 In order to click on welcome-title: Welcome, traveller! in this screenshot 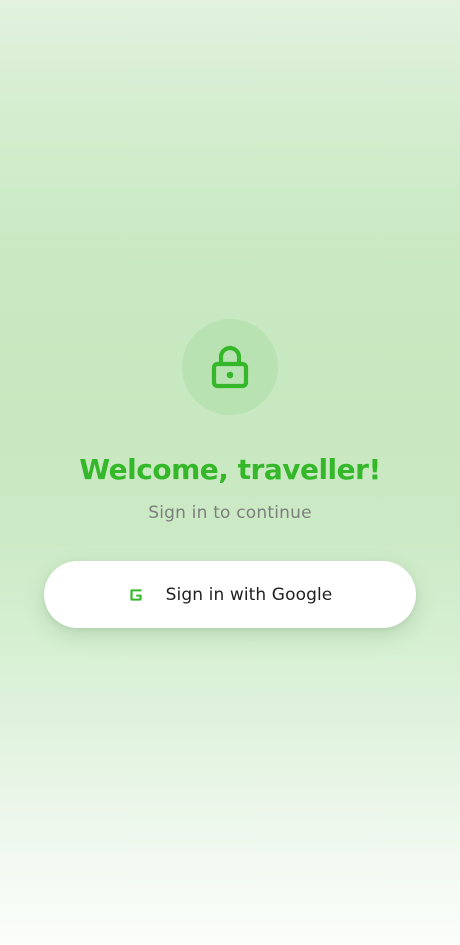, I will do `click(230, 469)`.